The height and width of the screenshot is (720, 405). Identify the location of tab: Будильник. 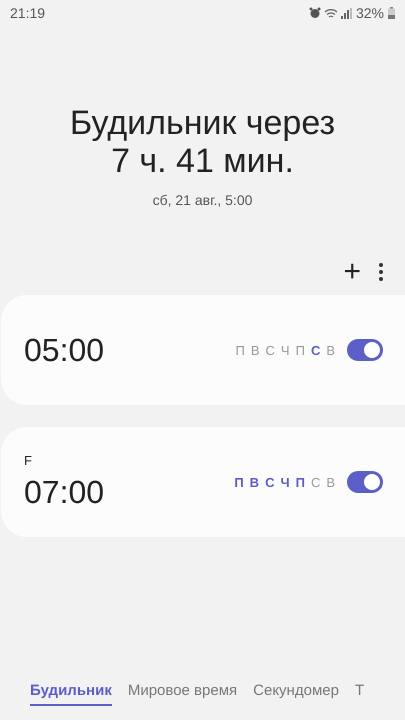
(71, 694).